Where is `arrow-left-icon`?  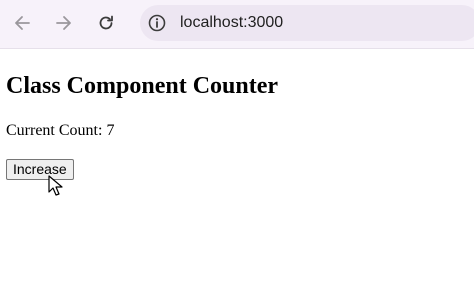
arrow-left-icon is located at coordinates (22, 23).